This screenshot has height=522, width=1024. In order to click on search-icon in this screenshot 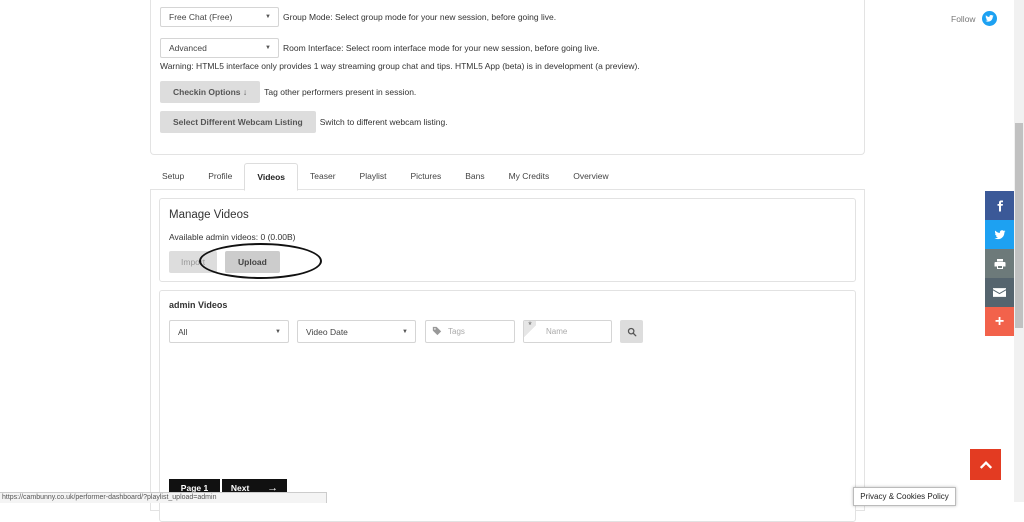, I will do `click(631, 331)`.